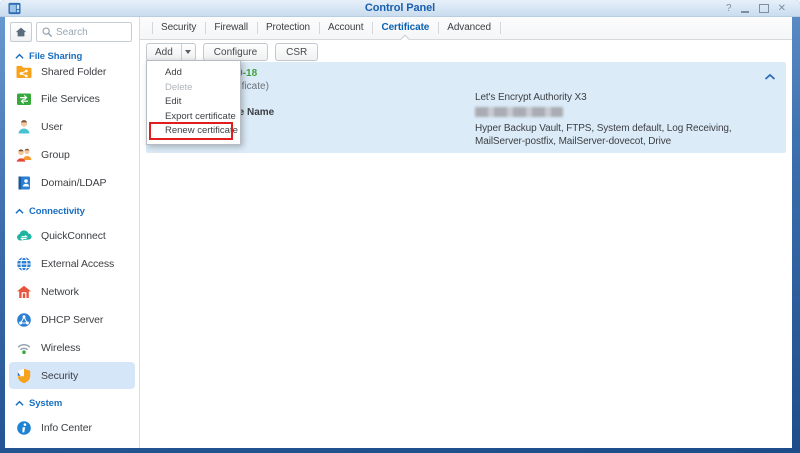  Describe the element at coordinates (764, 8) in the screenshot. I see `maximize-icon` at that location.